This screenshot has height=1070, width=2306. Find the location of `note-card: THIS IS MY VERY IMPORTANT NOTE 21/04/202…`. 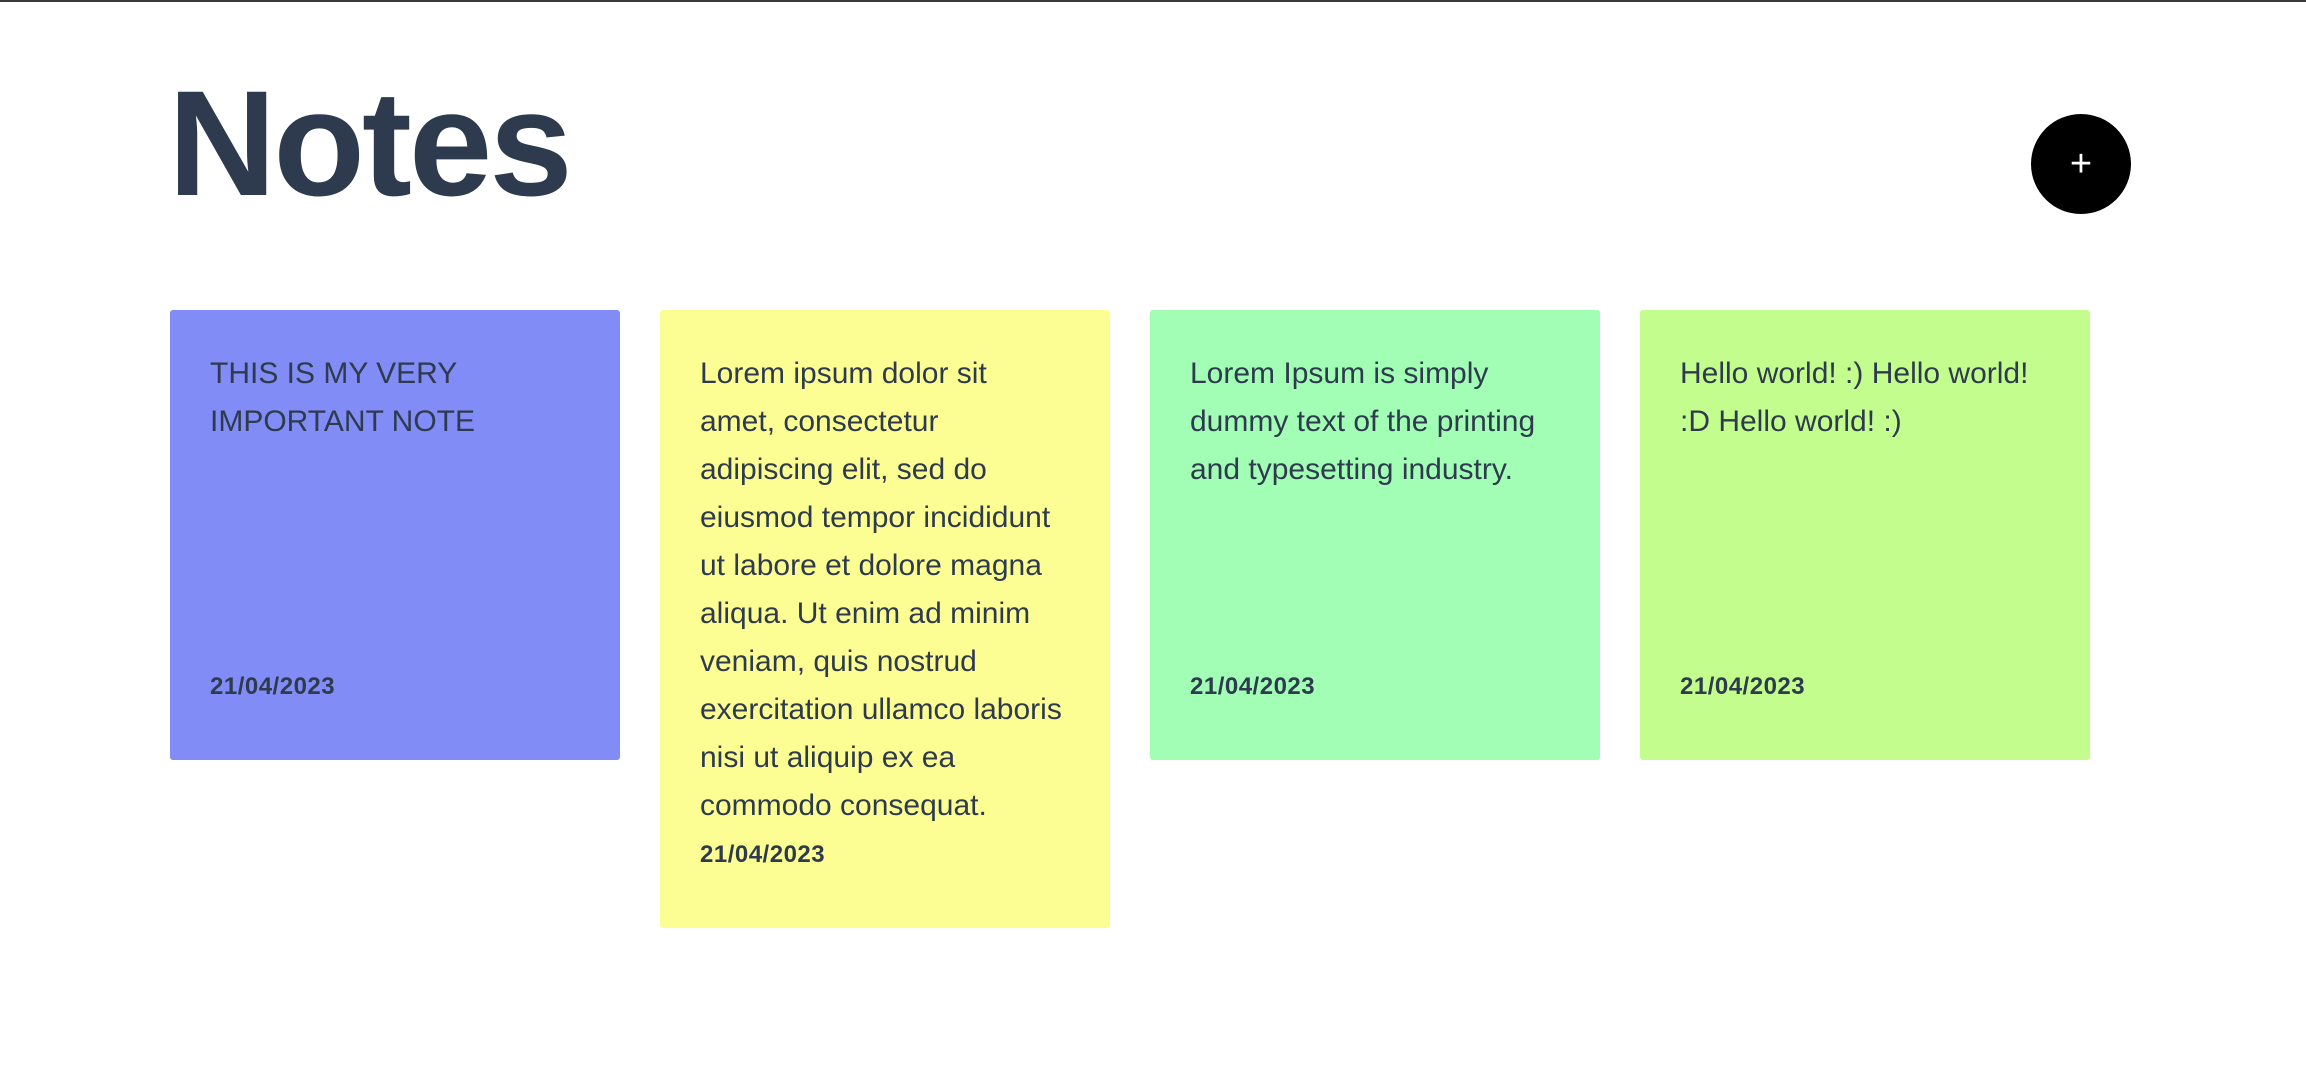

note-card: THIS IS MY VERY IMPORTANT NOTE 21/04/202… is located at coordinates (395, 535).